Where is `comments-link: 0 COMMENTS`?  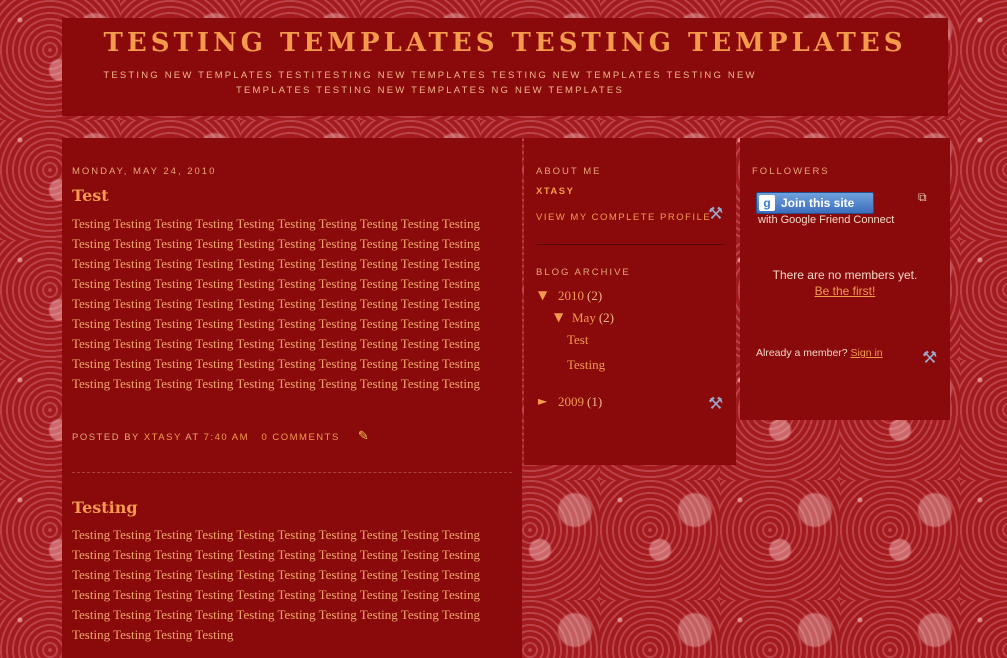 comments-link: 0 COMMENTS is located at coordinates (300, 437).